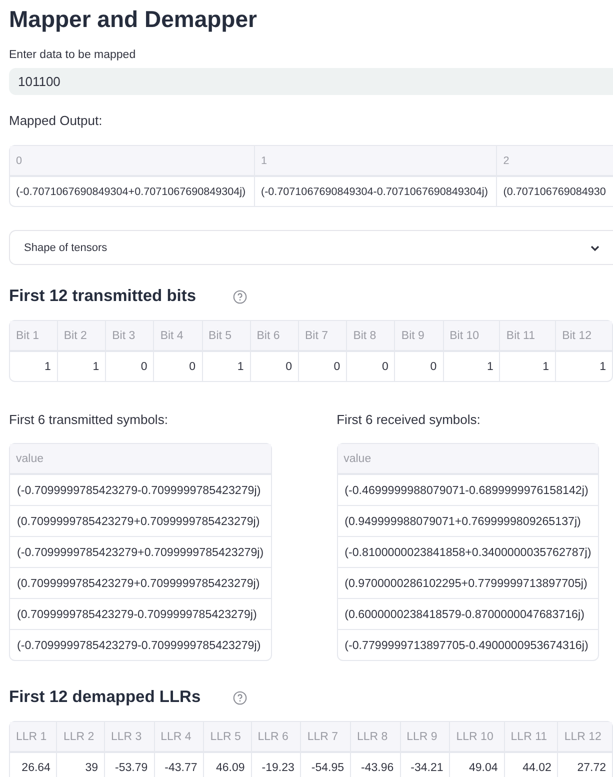 The height and width of the screenshot is (777, 613). What do you see at coordinates (56, 120) in the screenshot?
I see `section-label: Mapped Output:` at bounding box center [56, 120].